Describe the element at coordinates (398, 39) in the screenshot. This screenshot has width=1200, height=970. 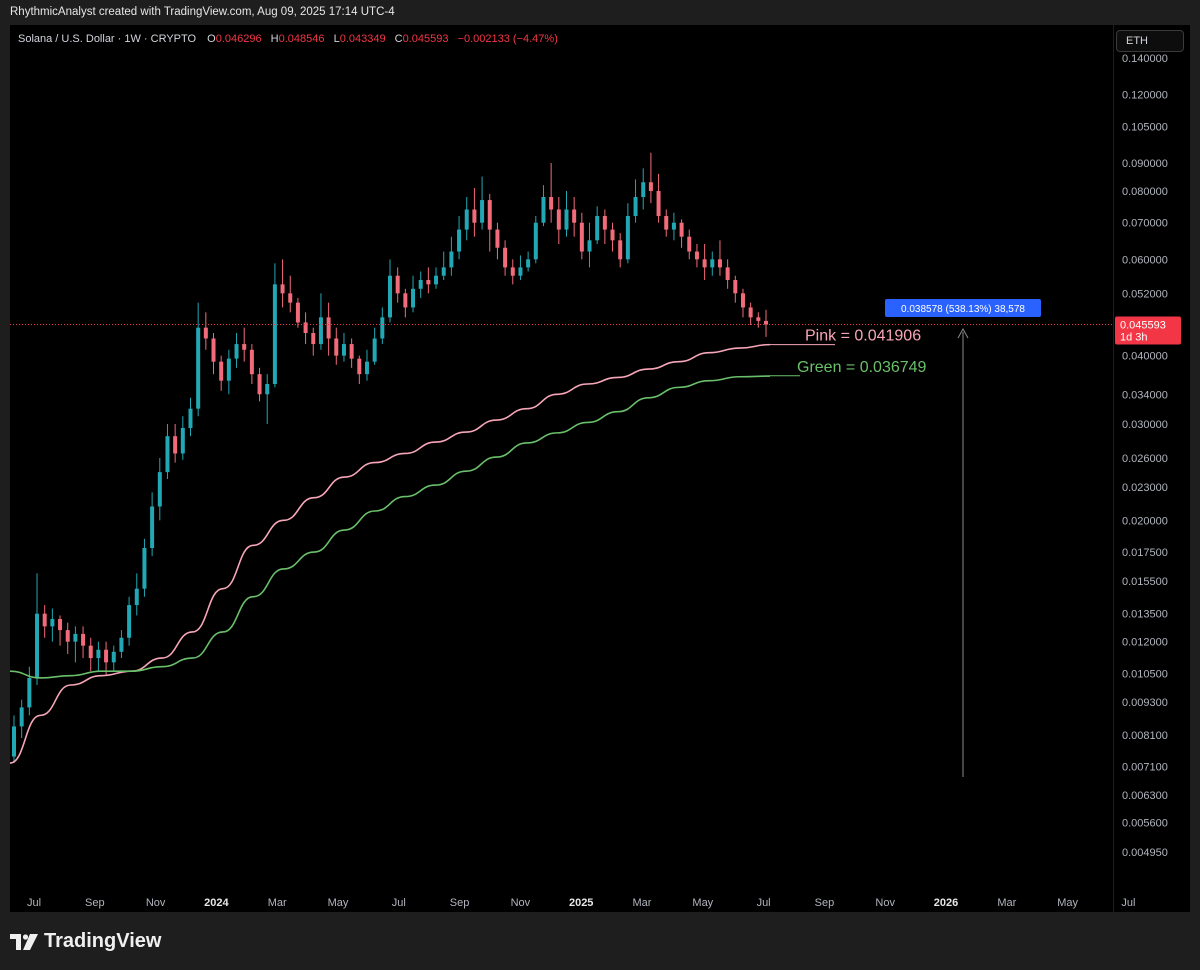
I see `close-key: C` at that location.